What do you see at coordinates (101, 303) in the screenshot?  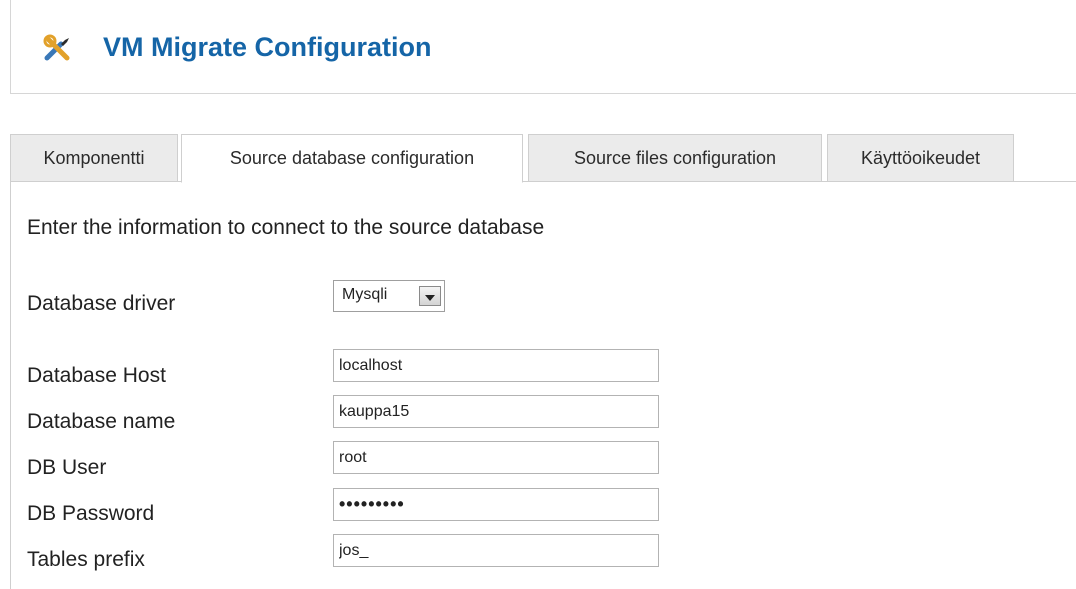 I see `database-driver-label: Database driver` at bounding box center [101, 303].